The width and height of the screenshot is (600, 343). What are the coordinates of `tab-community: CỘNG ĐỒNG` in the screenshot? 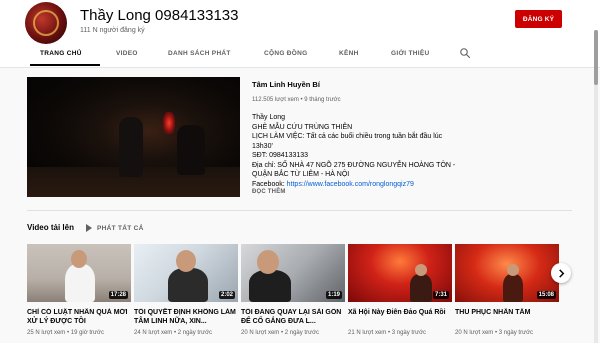 It's located at (286, 53).